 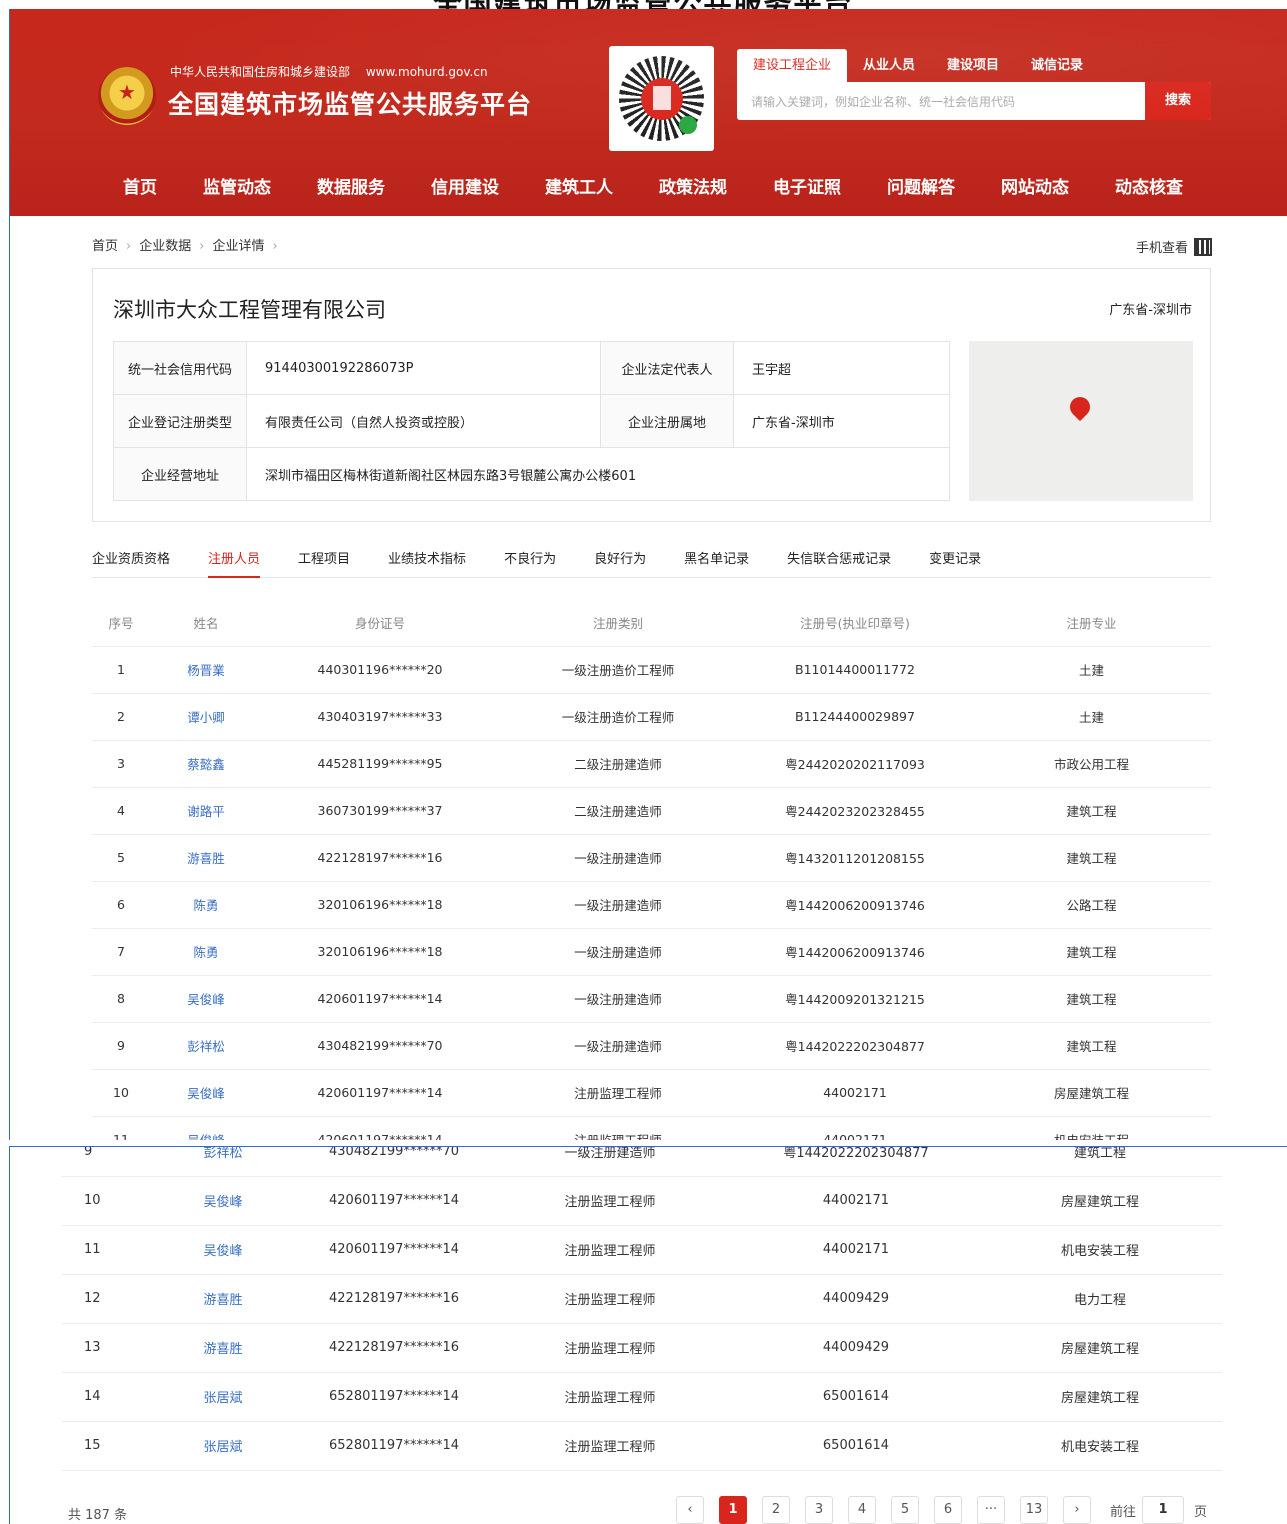 I want to click on search-tab-project: 建设项目, so click(x=973, y=65).